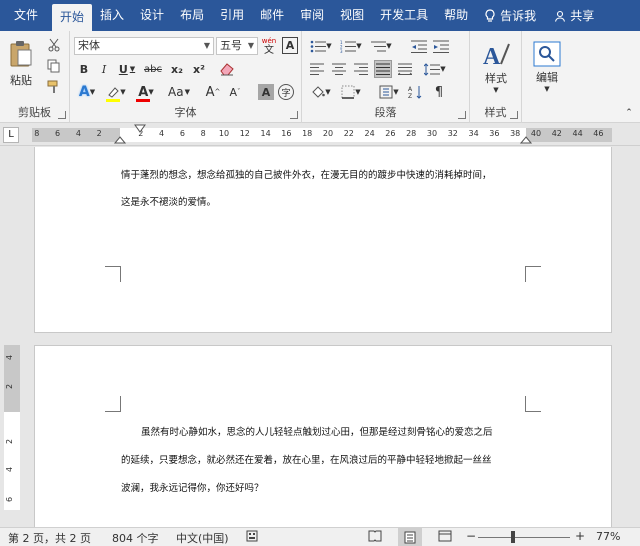 Image resolution: width=640 pixels, height=546 pixels. Describe the element at coordinates (375, 537) in the screenshot. I see `read-mode-icon` at that location.